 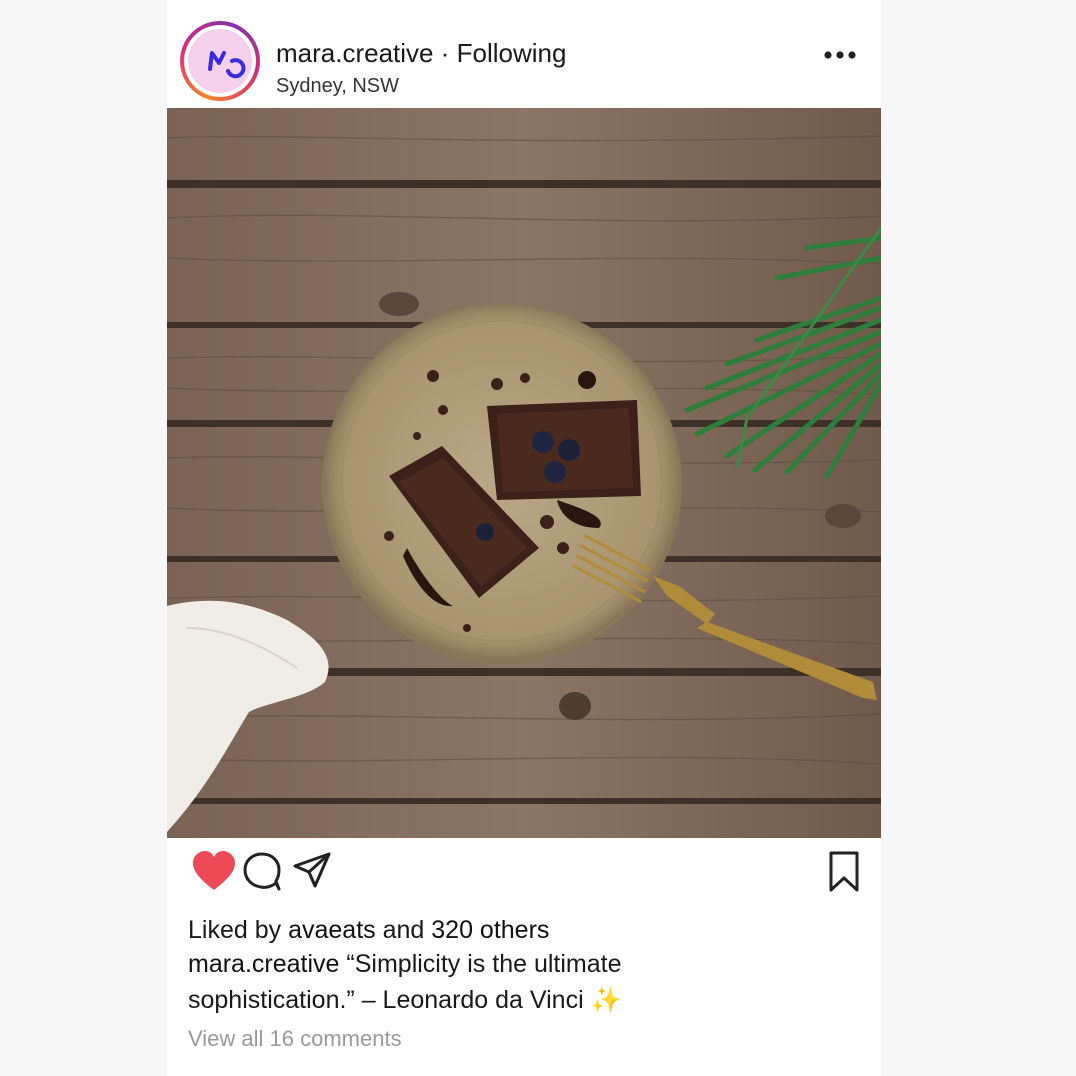 I want to click on bookmark-icon, so click(x=846, y=872).